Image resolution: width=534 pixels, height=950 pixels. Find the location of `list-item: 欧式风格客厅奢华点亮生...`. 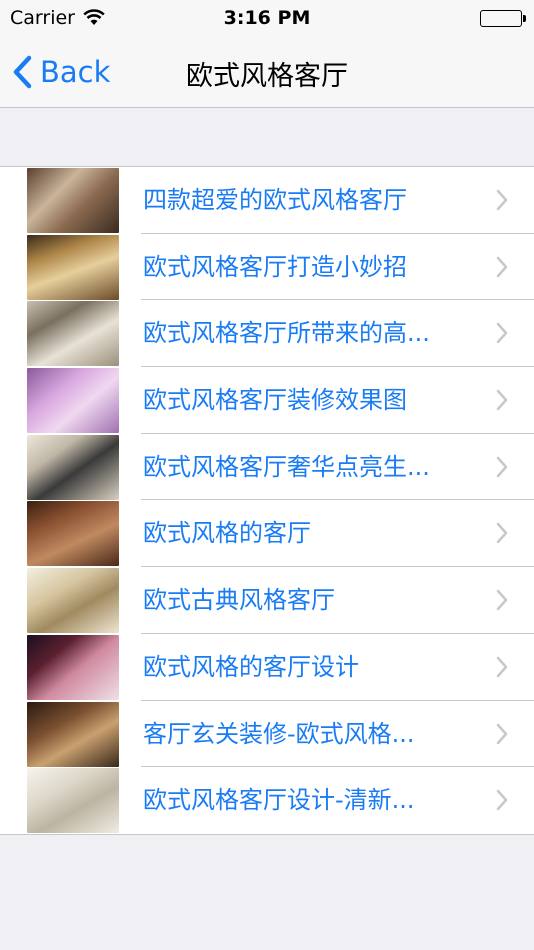

list-item: 欧式风格客厅奢华点亮生... is located at coordinates (267, 467).